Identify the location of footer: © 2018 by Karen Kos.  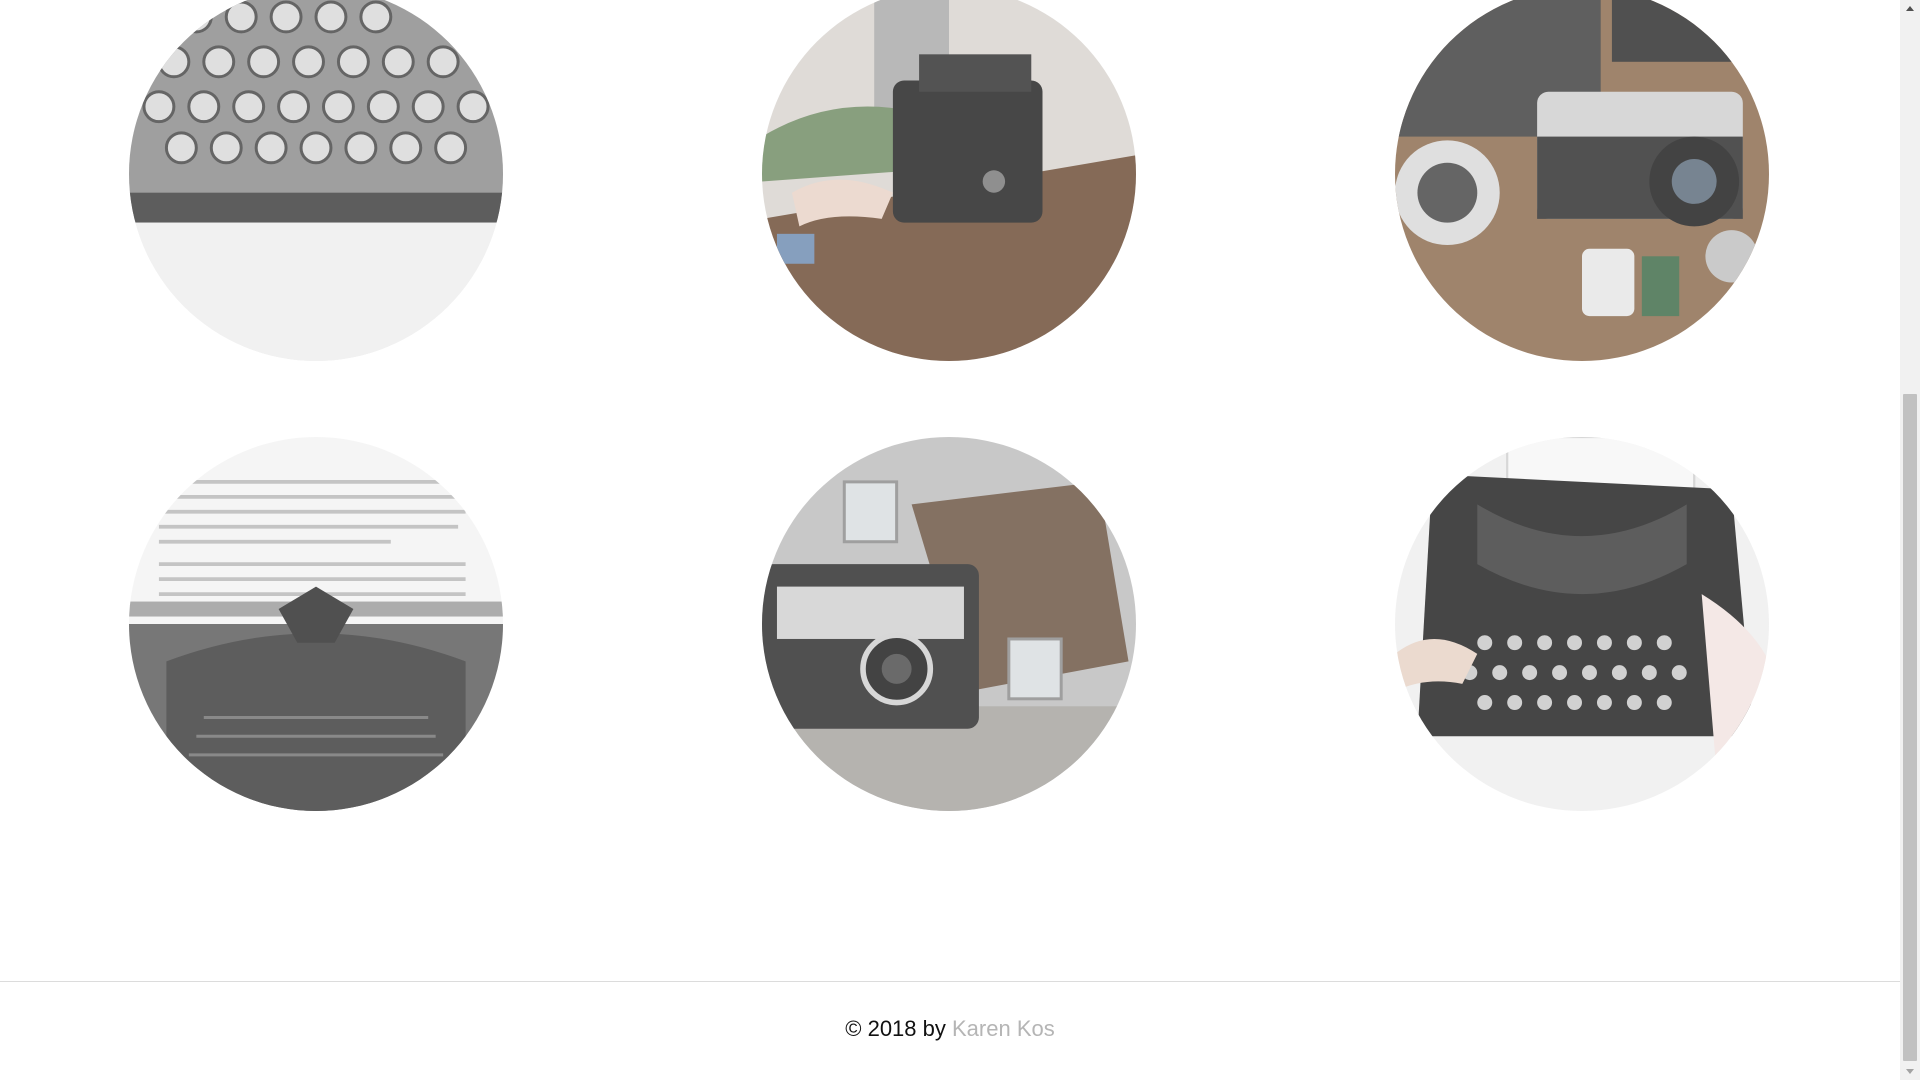
(950, 1029).